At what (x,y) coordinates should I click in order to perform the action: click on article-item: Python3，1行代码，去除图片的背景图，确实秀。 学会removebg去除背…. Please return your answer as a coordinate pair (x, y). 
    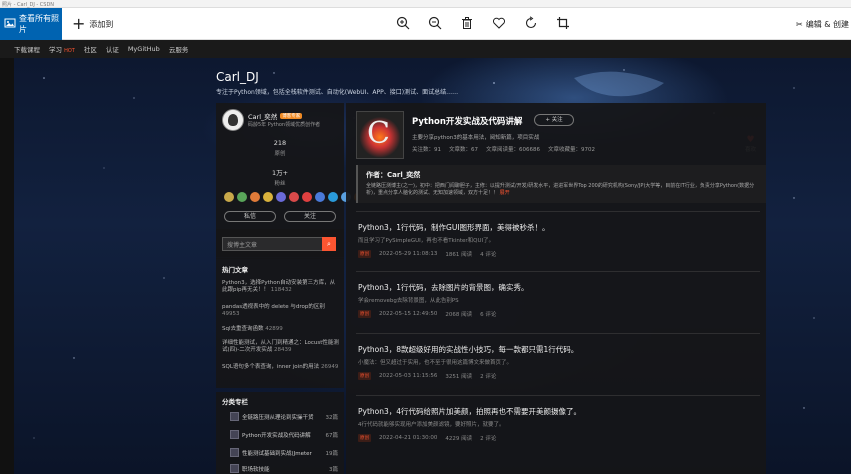
    Looking at the image, I should click on (558, 300).